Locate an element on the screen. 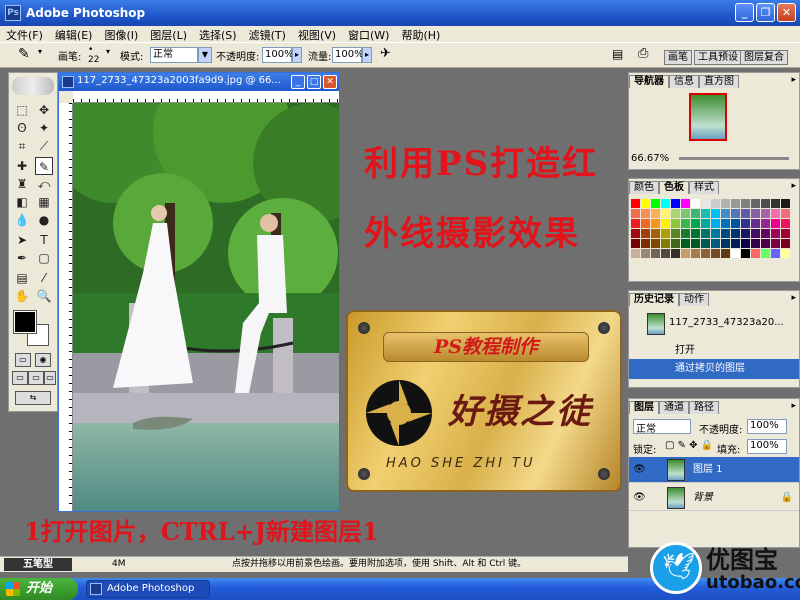  move-tool-icon: ✥ is located at coordinates (44, 110).